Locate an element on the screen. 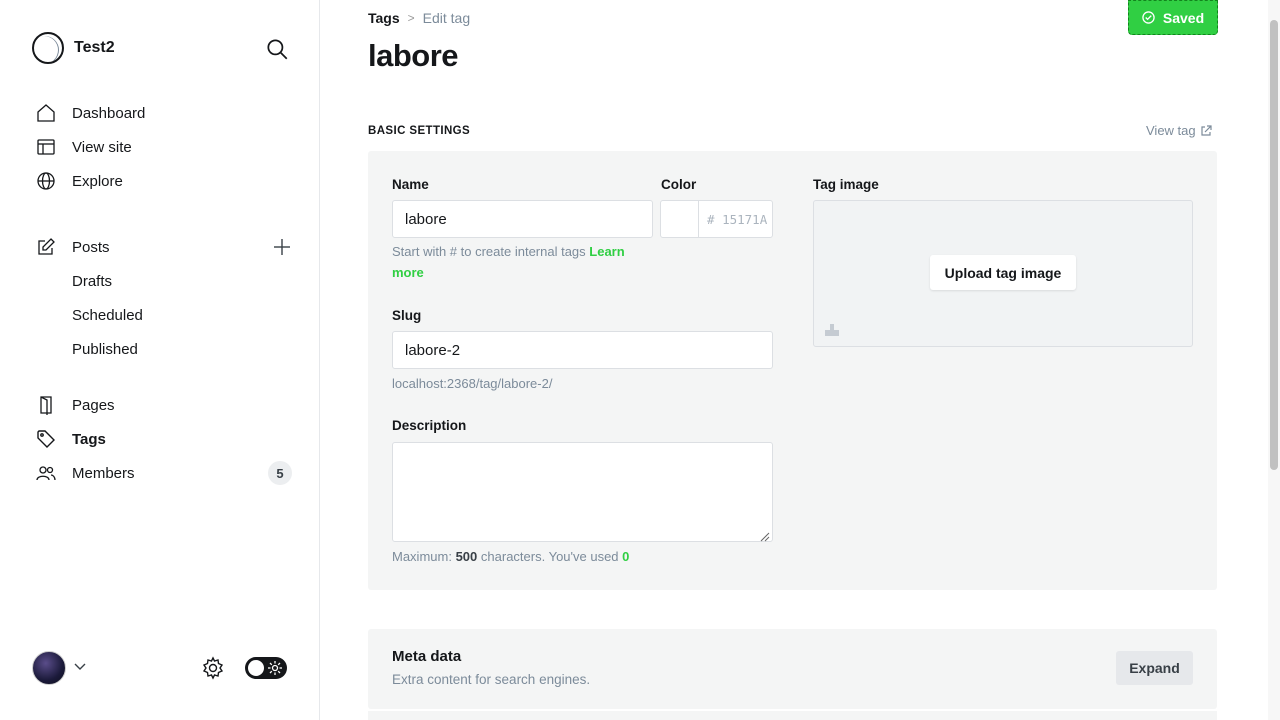  dark-mode-toggle is located at coordinates (266, 668).